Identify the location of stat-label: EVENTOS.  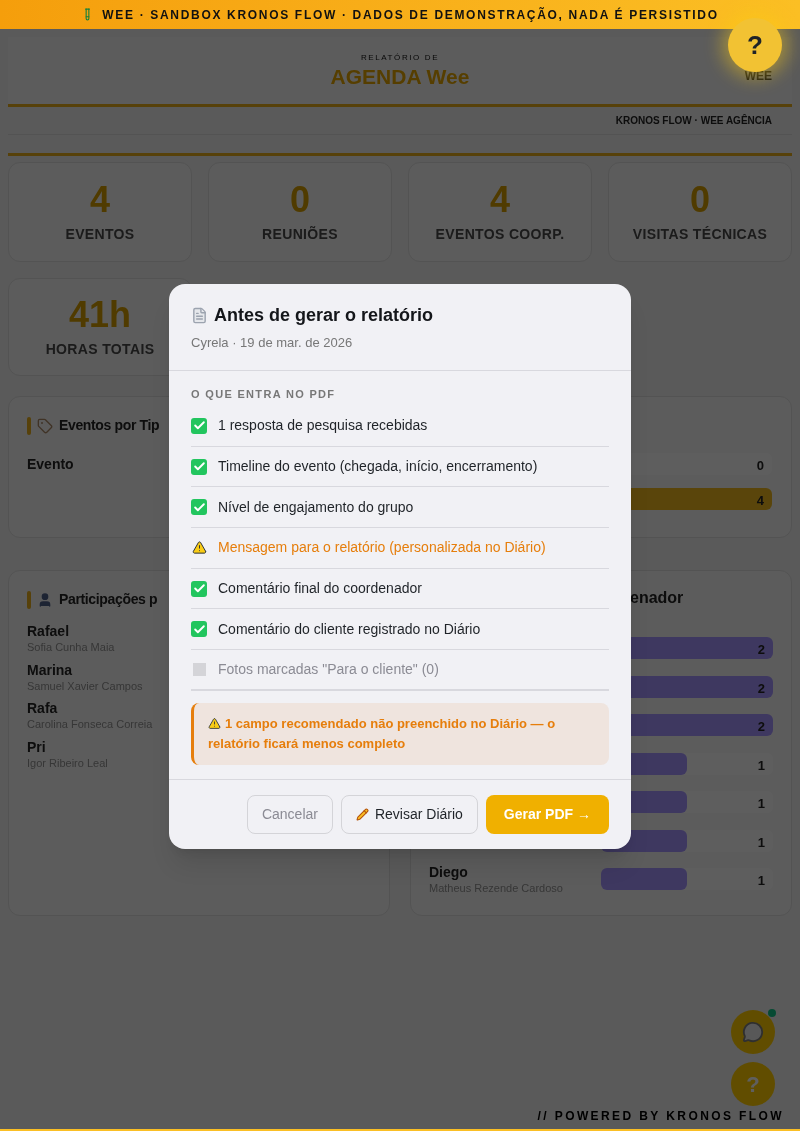
(100, 234).